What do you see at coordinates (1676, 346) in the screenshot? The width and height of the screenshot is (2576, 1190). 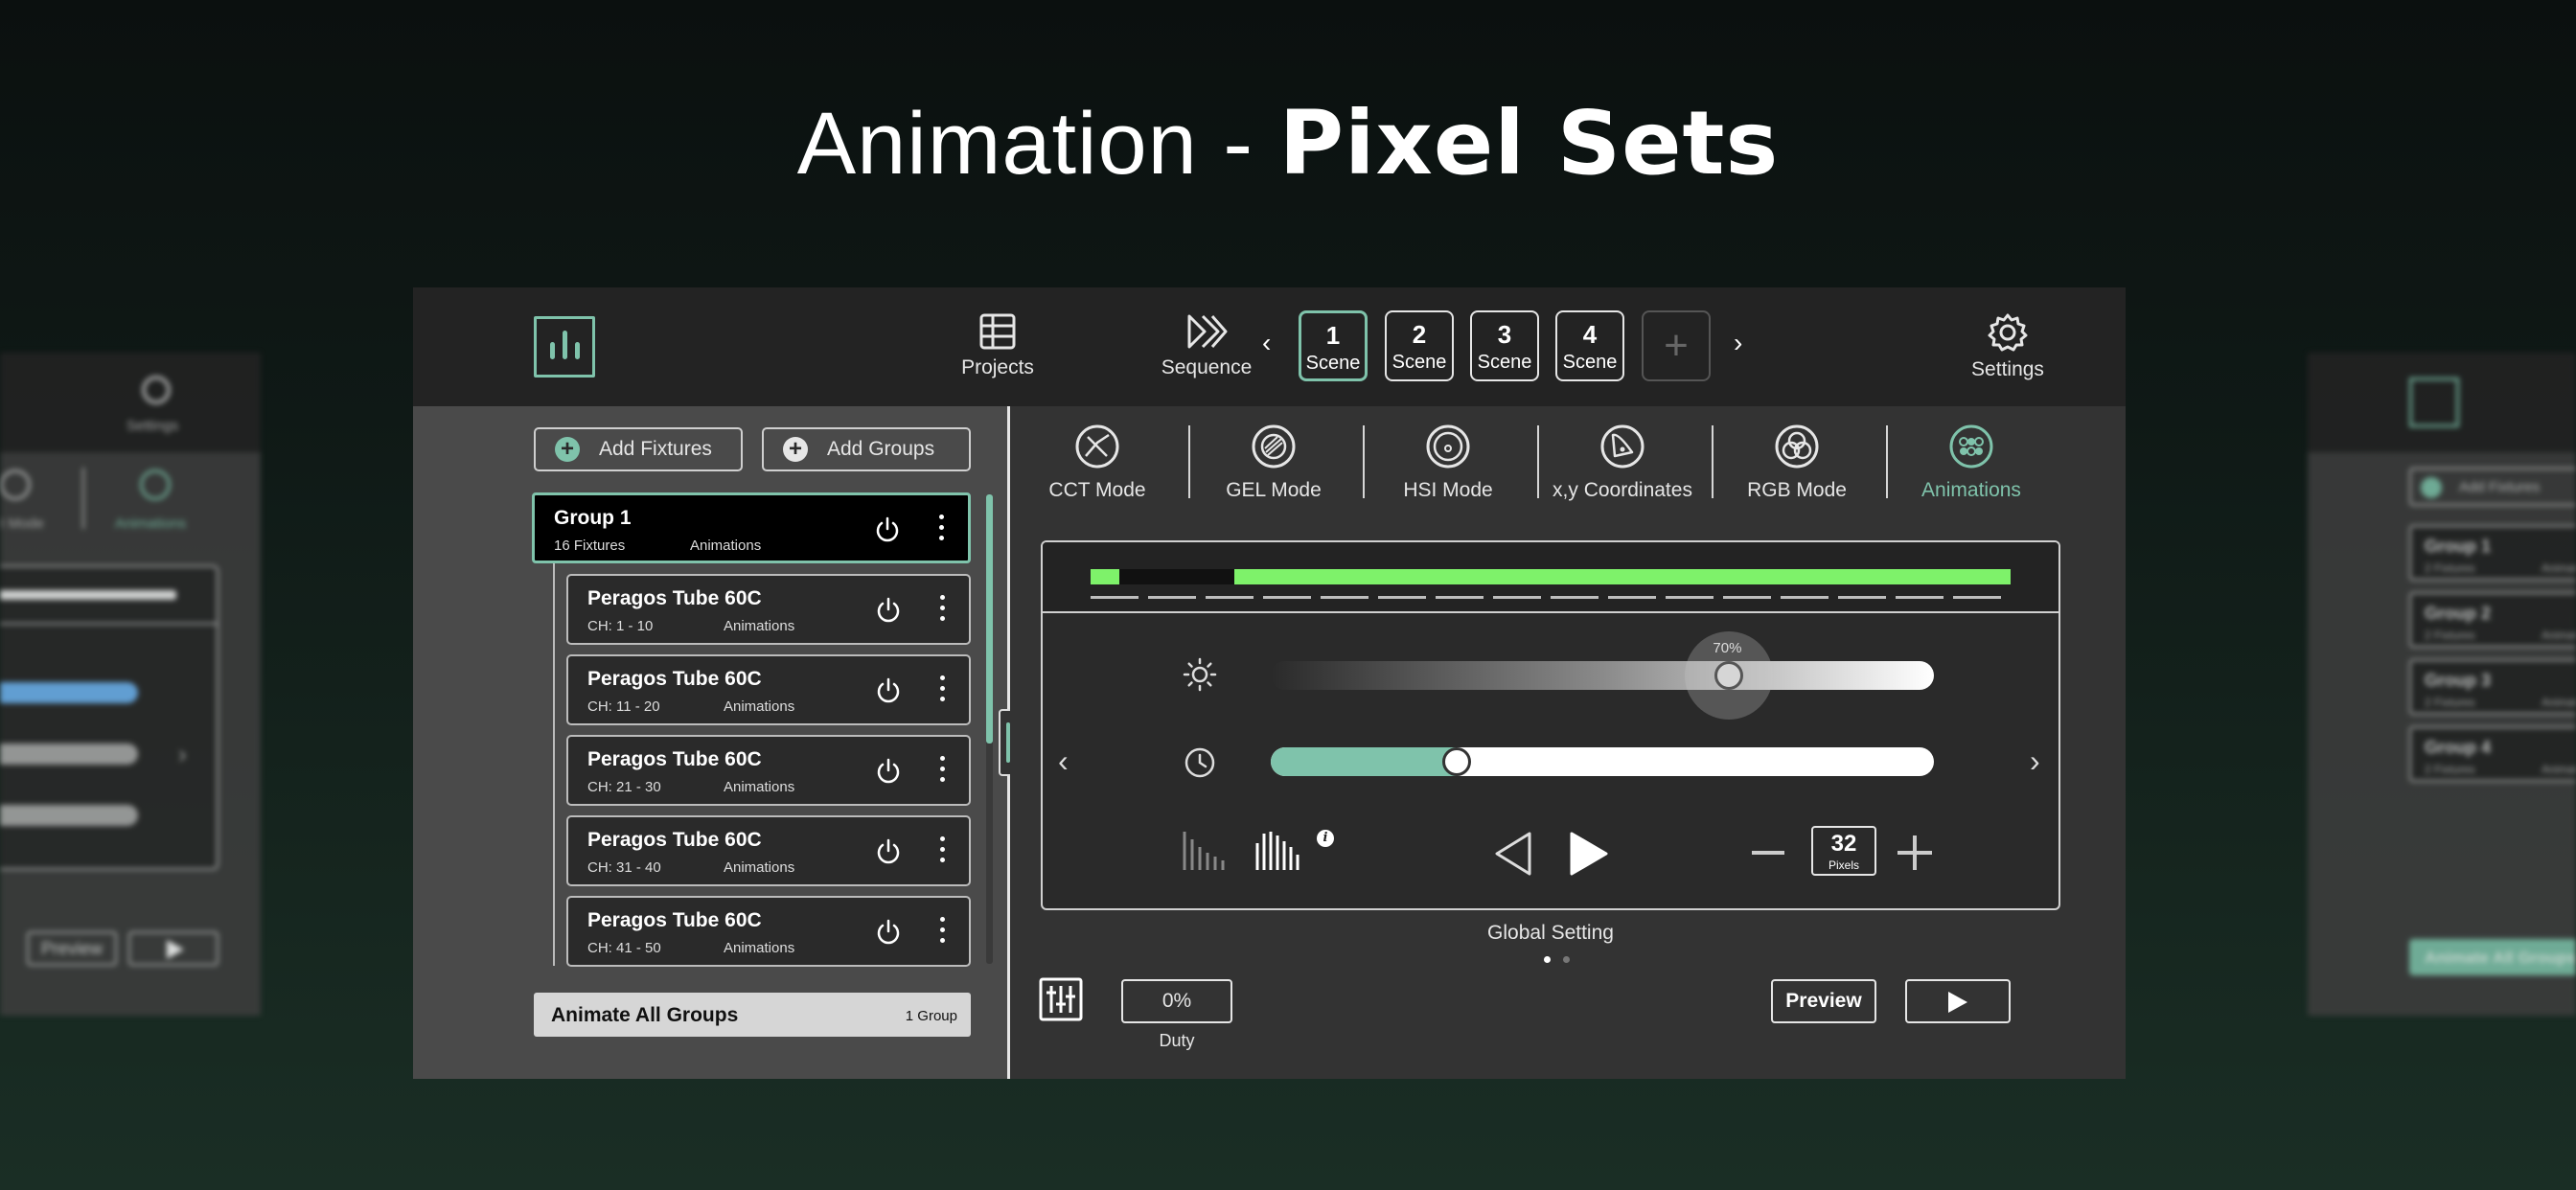 I see `add-scene-button: +` at bounding box center [1676, 346].